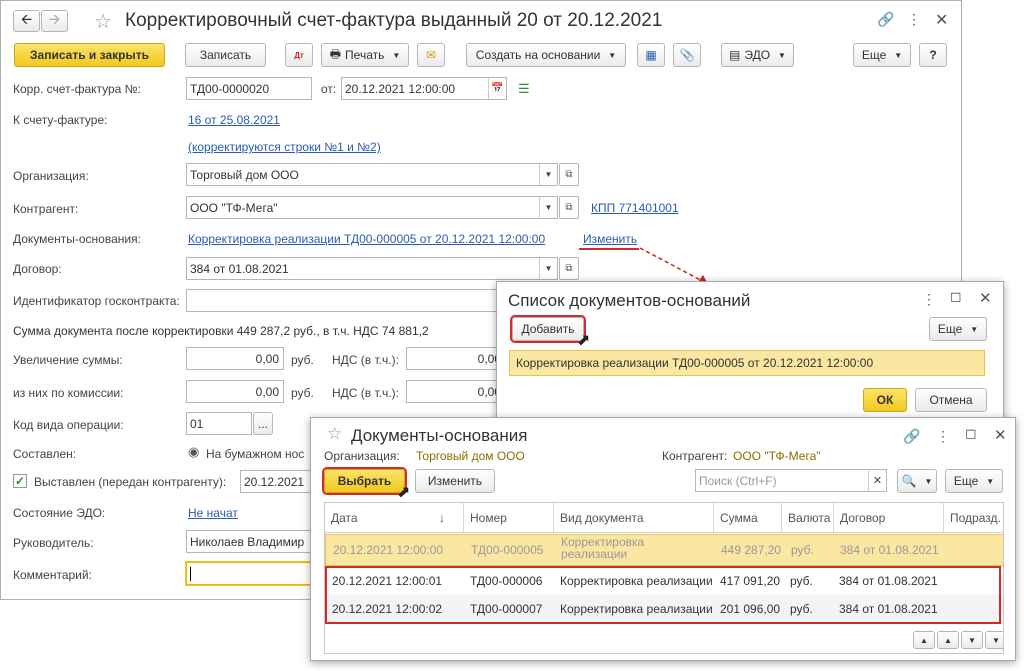 Image resolution: width=1024 pixels, height=671 pixels. I want to click on select-more-button: Еще ▼, so click(974, 481).